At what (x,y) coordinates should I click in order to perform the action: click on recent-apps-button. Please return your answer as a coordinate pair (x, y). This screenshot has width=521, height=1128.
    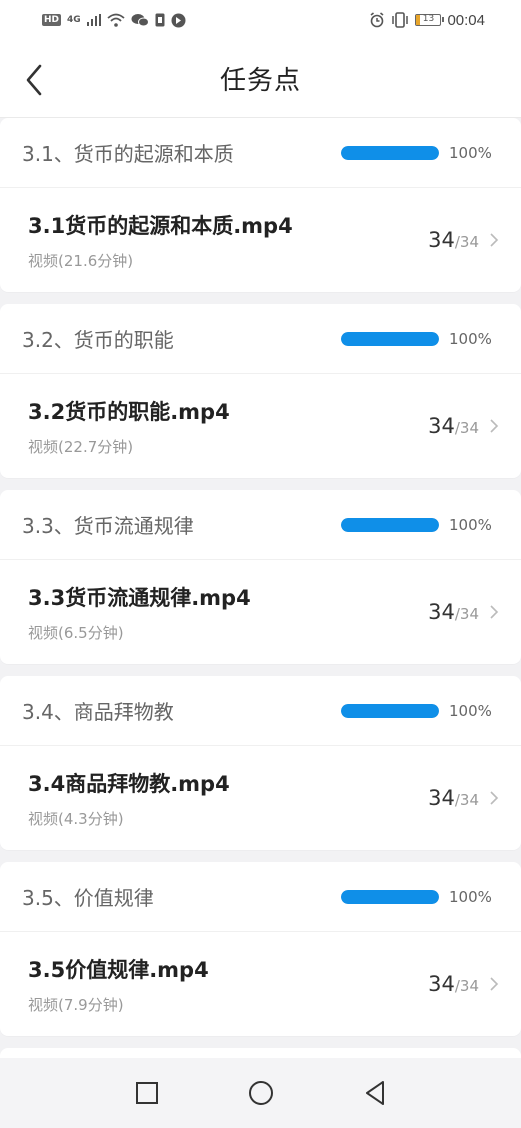
    Looking at the image, I should click on (147, 1093).